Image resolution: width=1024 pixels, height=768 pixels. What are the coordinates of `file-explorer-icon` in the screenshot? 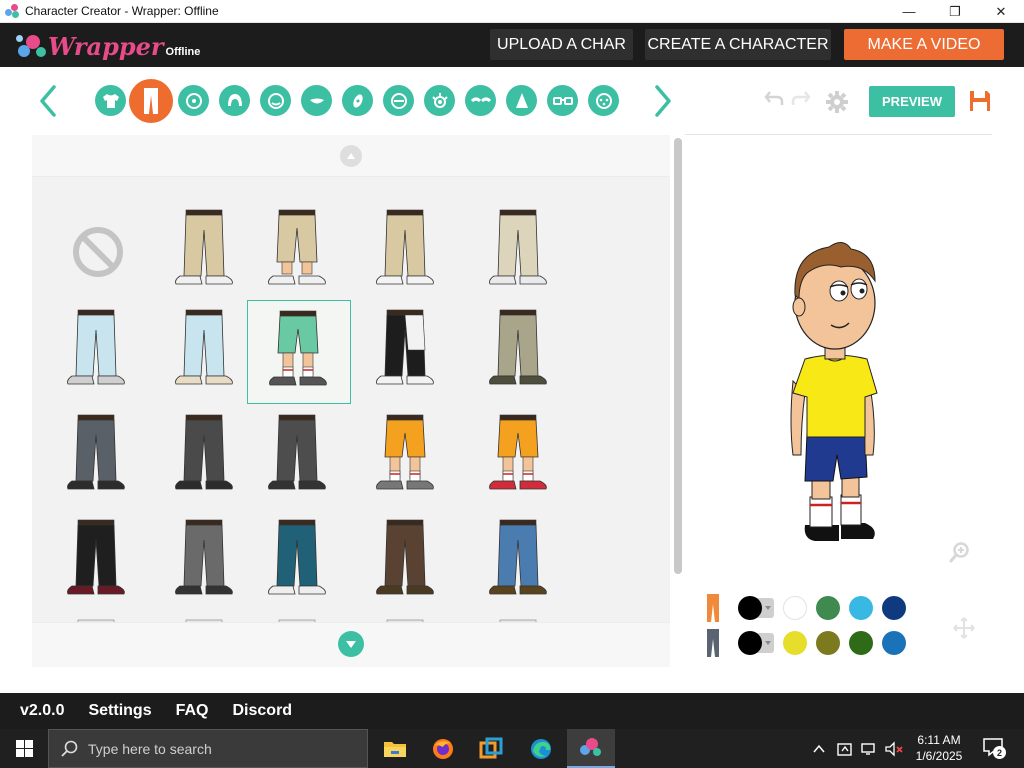 It's located at (395, 749).